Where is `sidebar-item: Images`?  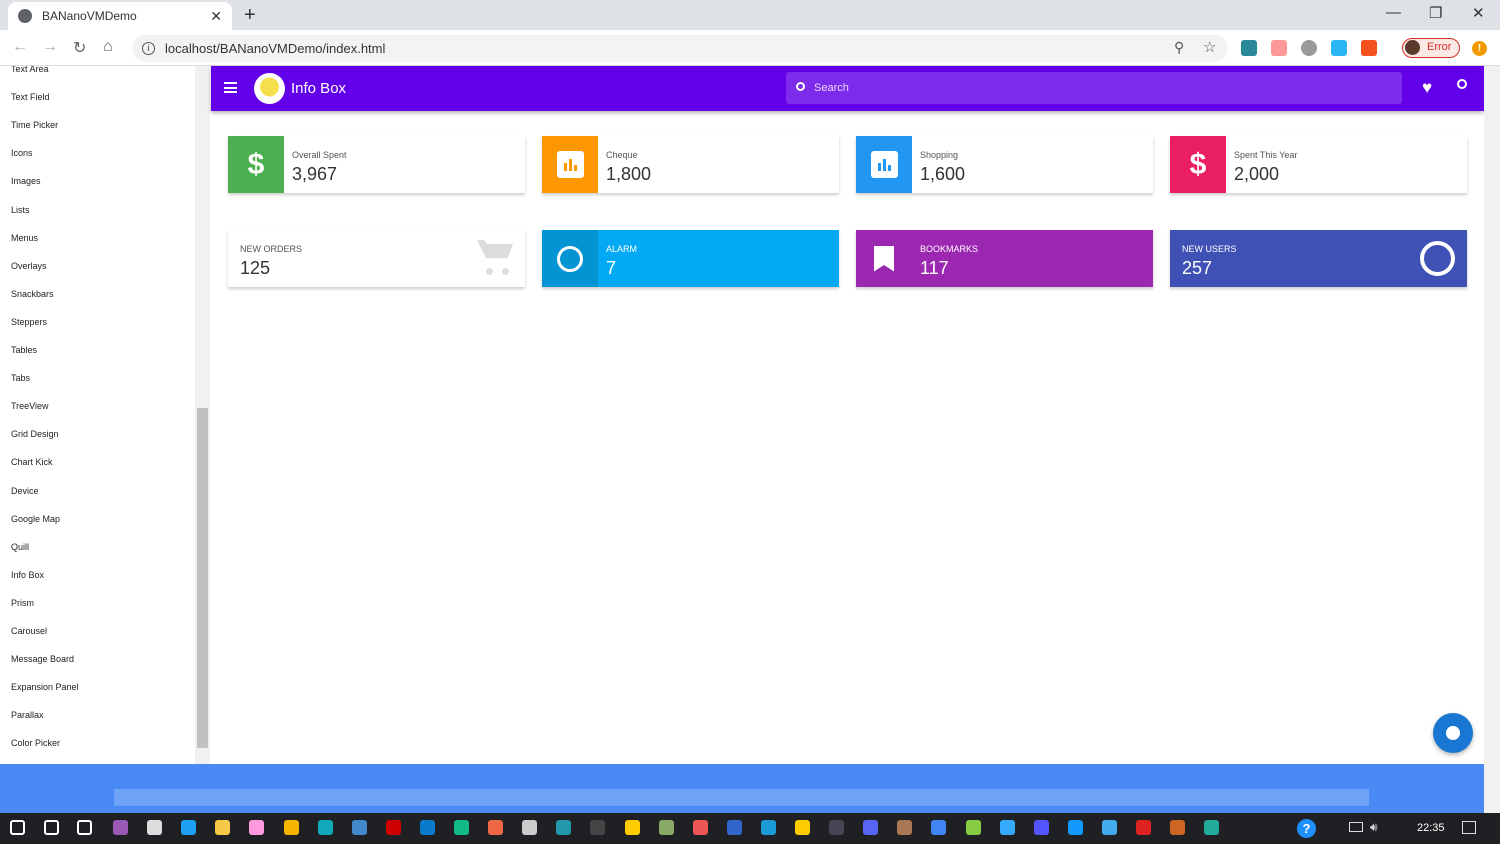 sidebar-item: Images is located at coordinates (26, 181).